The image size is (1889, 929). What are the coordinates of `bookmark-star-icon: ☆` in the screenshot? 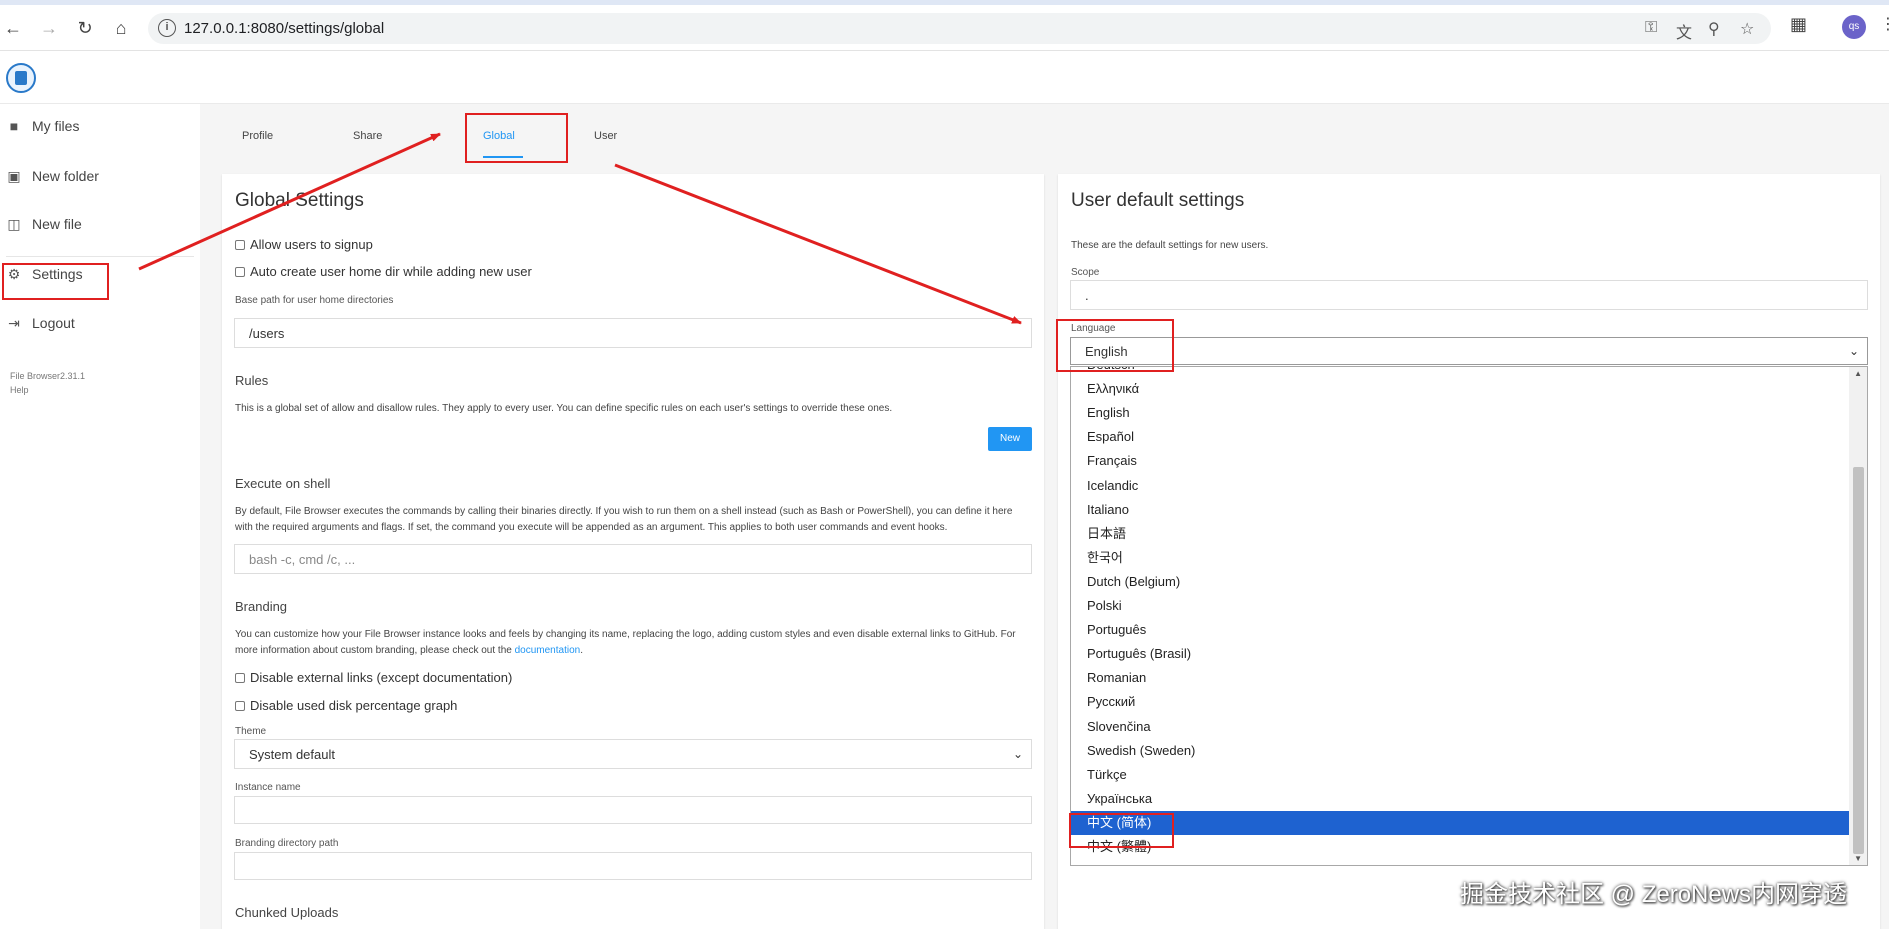 It's located at (1747, 29).